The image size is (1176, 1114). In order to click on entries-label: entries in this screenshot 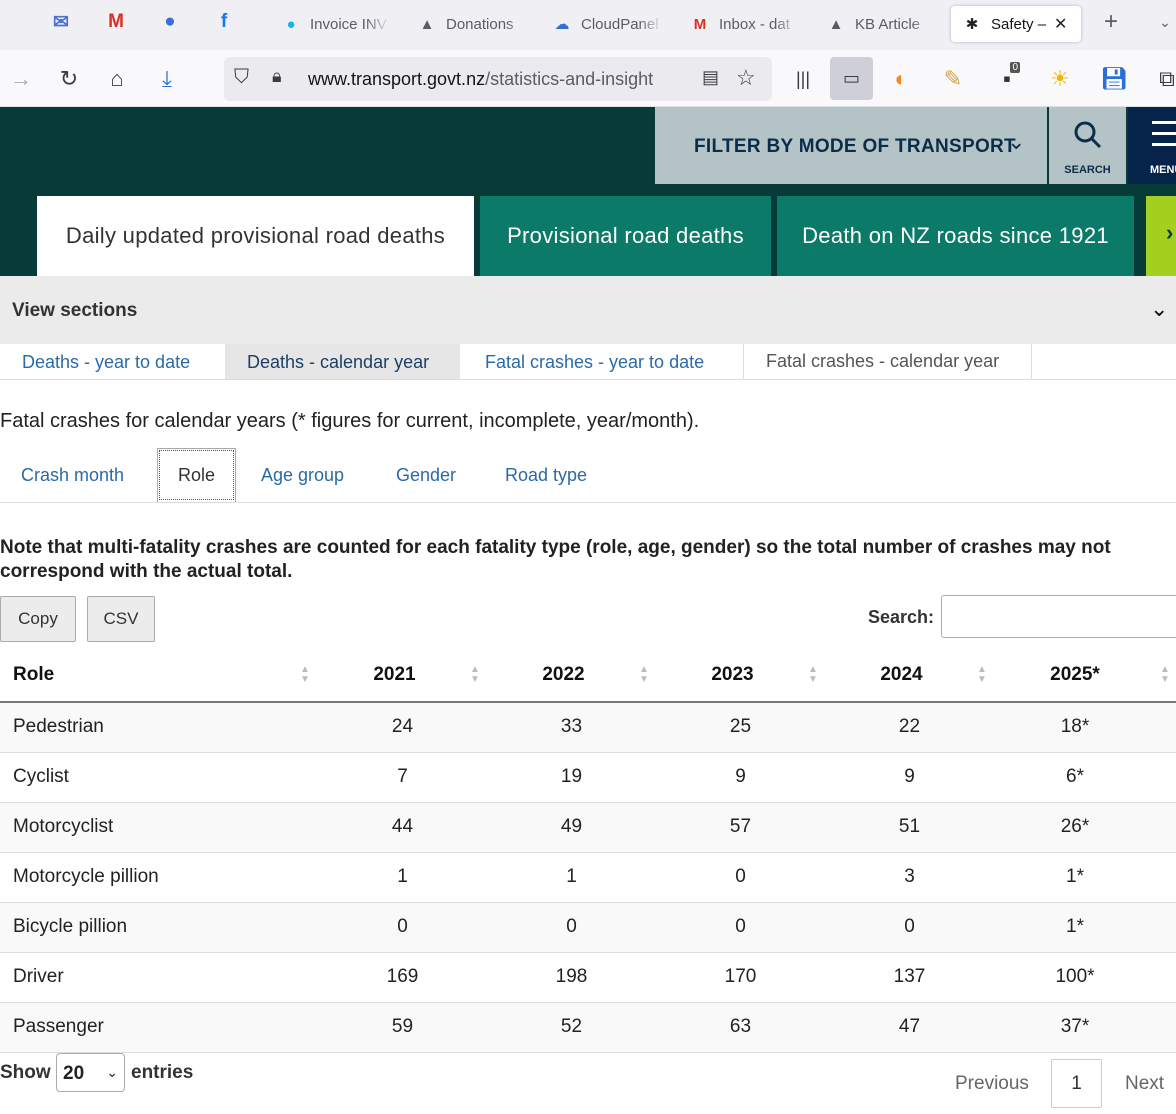, I will do `click(162, 1072)`.